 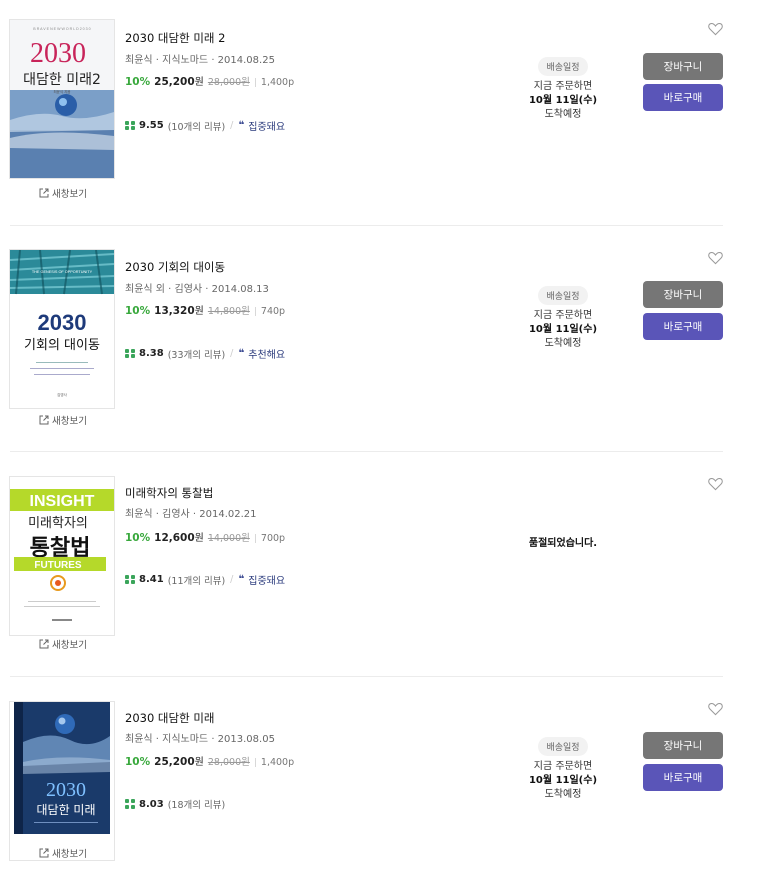 I want to click on svg-text: 기회의 대이동, so click(x=62, y=345).